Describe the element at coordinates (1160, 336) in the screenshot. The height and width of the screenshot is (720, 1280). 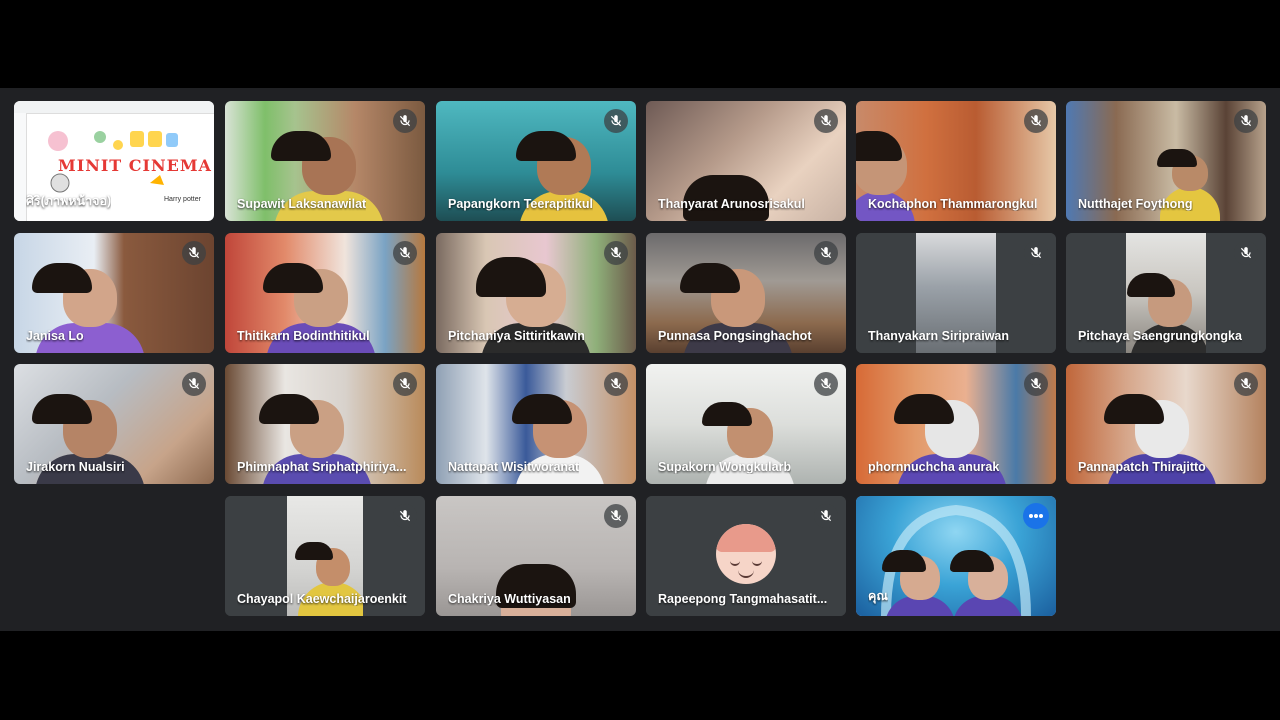
I see `participant-name: Pitchaya Saengrungkongka` at that location.